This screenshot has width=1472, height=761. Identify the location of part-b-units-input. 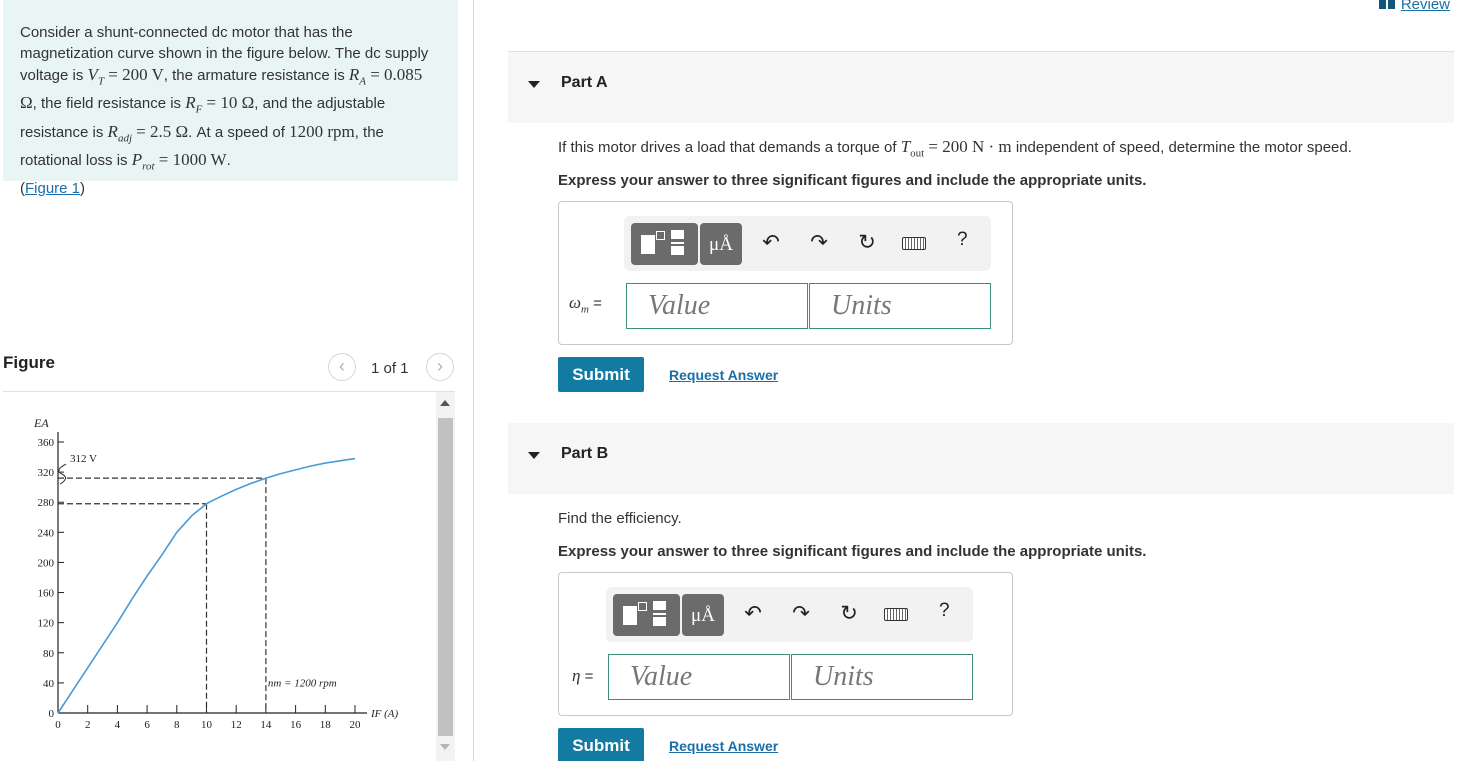
(882, 677).